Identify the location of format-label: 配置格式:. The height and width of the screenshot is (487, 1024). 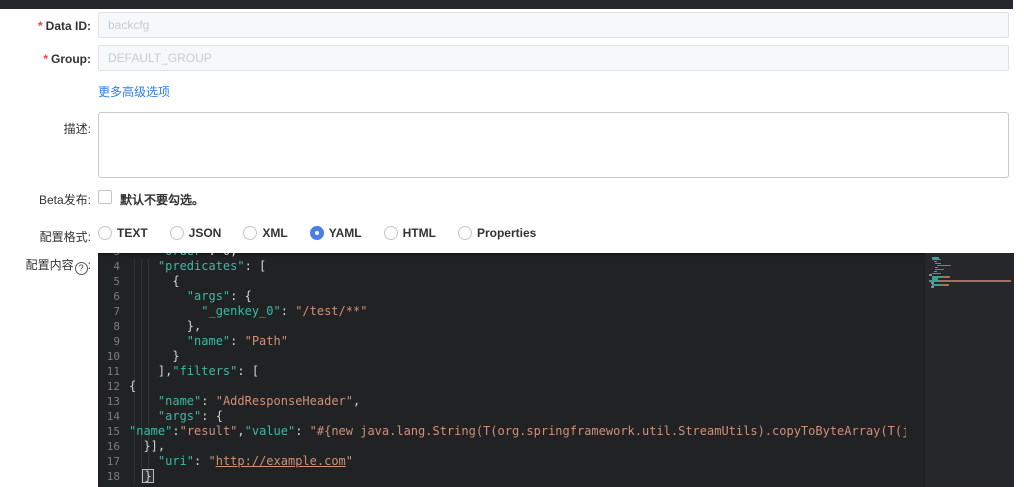
(45, 236).